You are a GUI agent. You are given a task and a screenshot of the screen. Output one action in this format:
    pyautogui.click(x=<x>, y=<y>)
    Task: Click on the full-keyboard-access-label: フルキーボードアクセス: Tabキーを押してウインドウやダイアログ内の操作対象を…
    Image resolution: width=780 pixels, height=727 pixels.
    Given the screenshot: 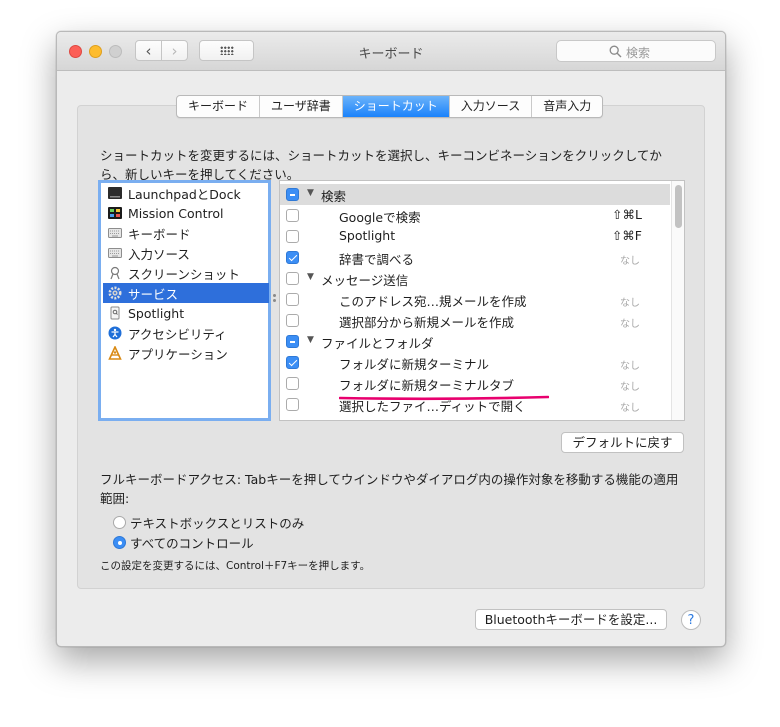 What is the action you would take?
    pyautogui.click(x=389, y=489)
    